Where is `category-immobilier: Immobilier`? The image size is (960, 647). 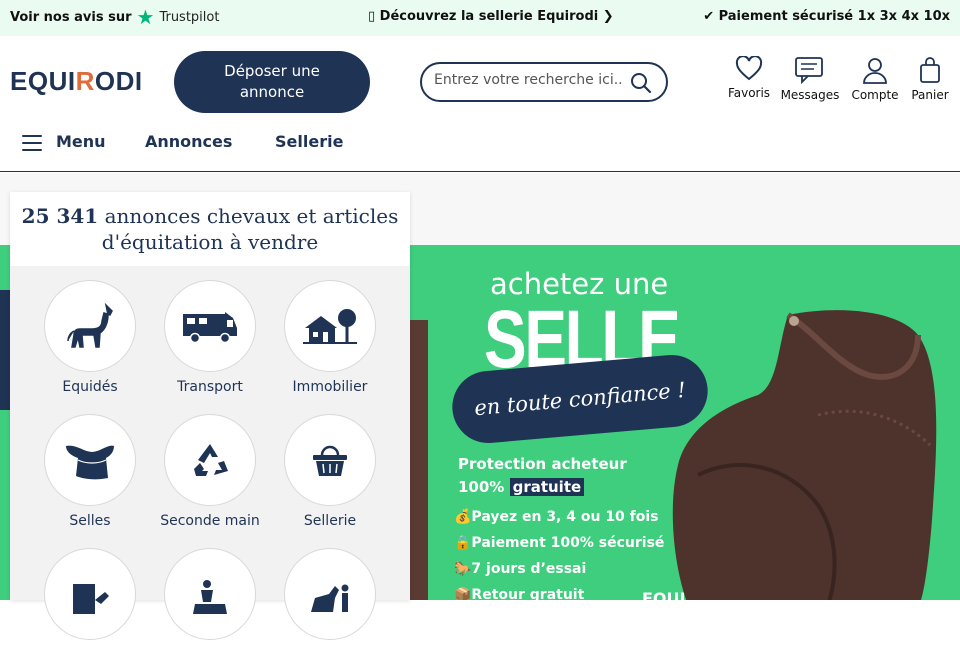 category-immobilier: Immobilier is located at coordinates (330, 337).